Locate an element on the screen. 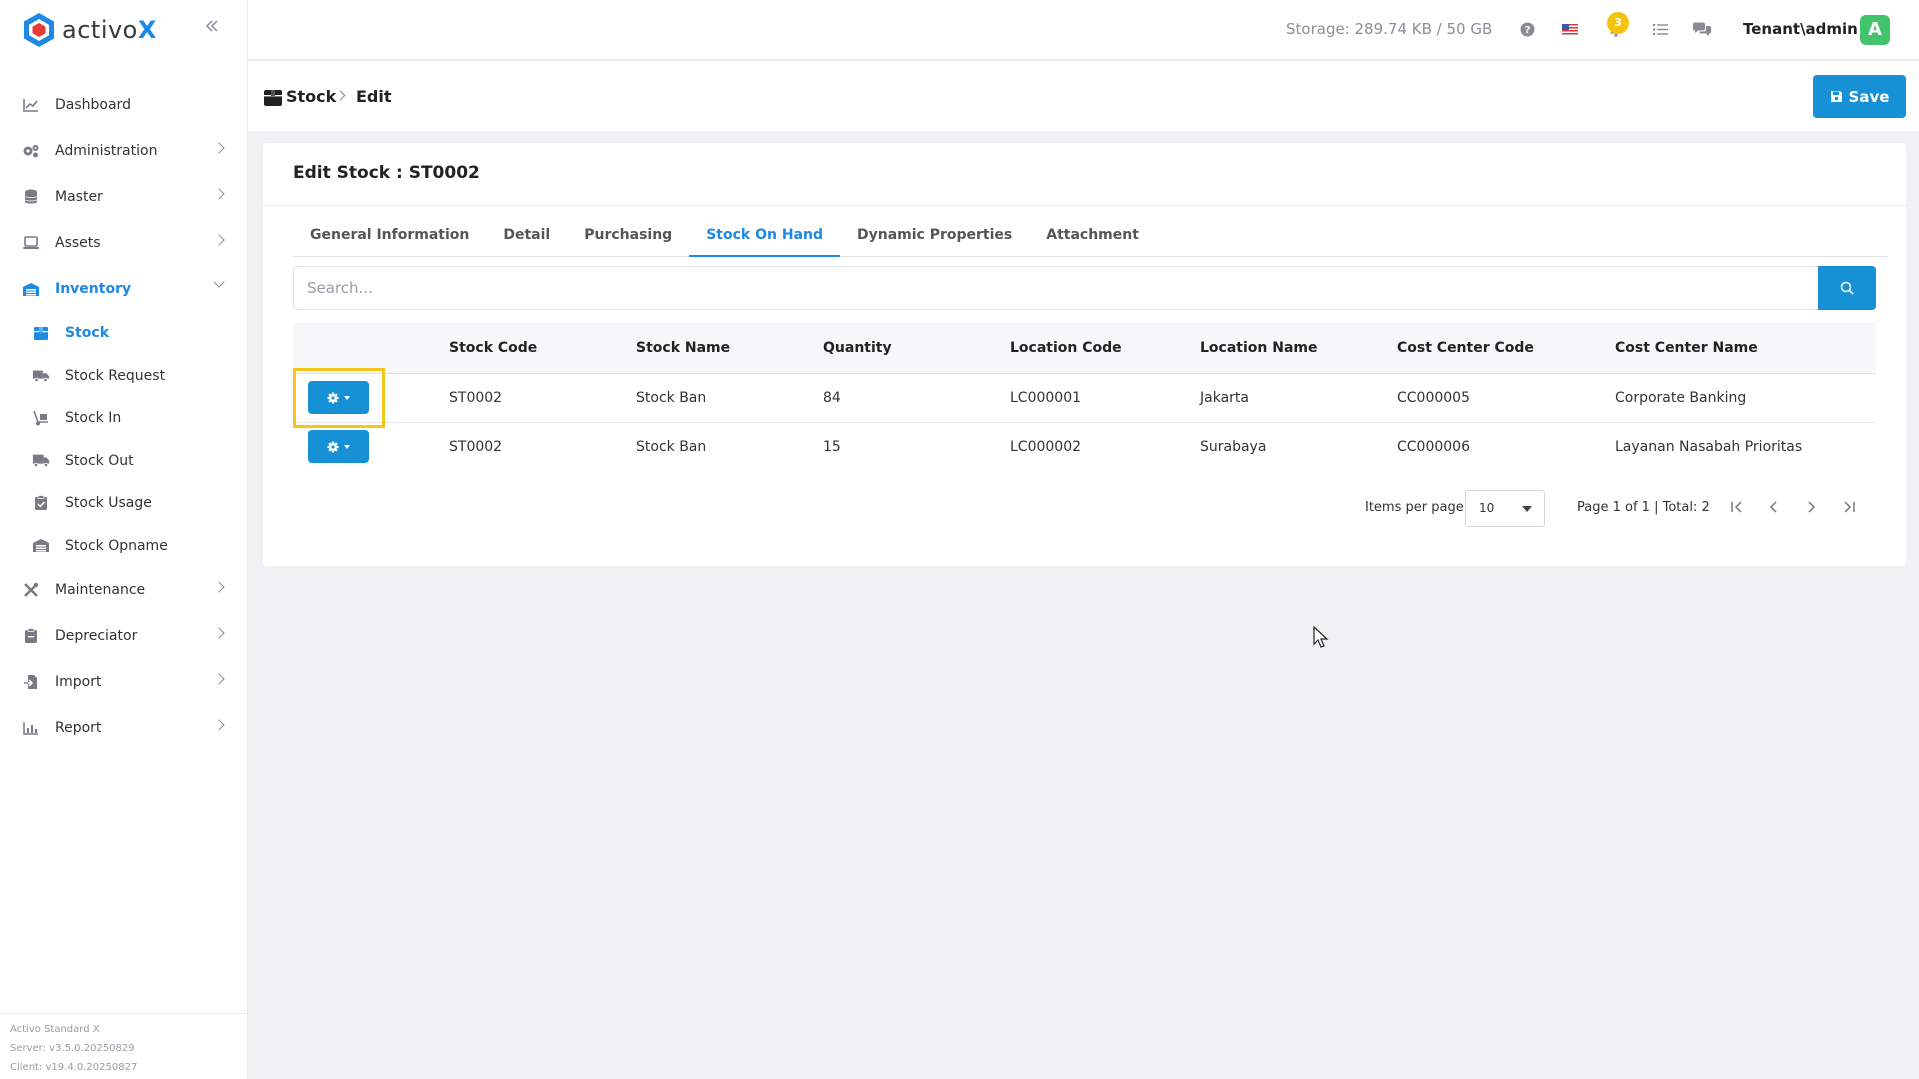 The height and width of the screenshot is (1079, 1919). laptop-icon is located at coordinates (31, 243).